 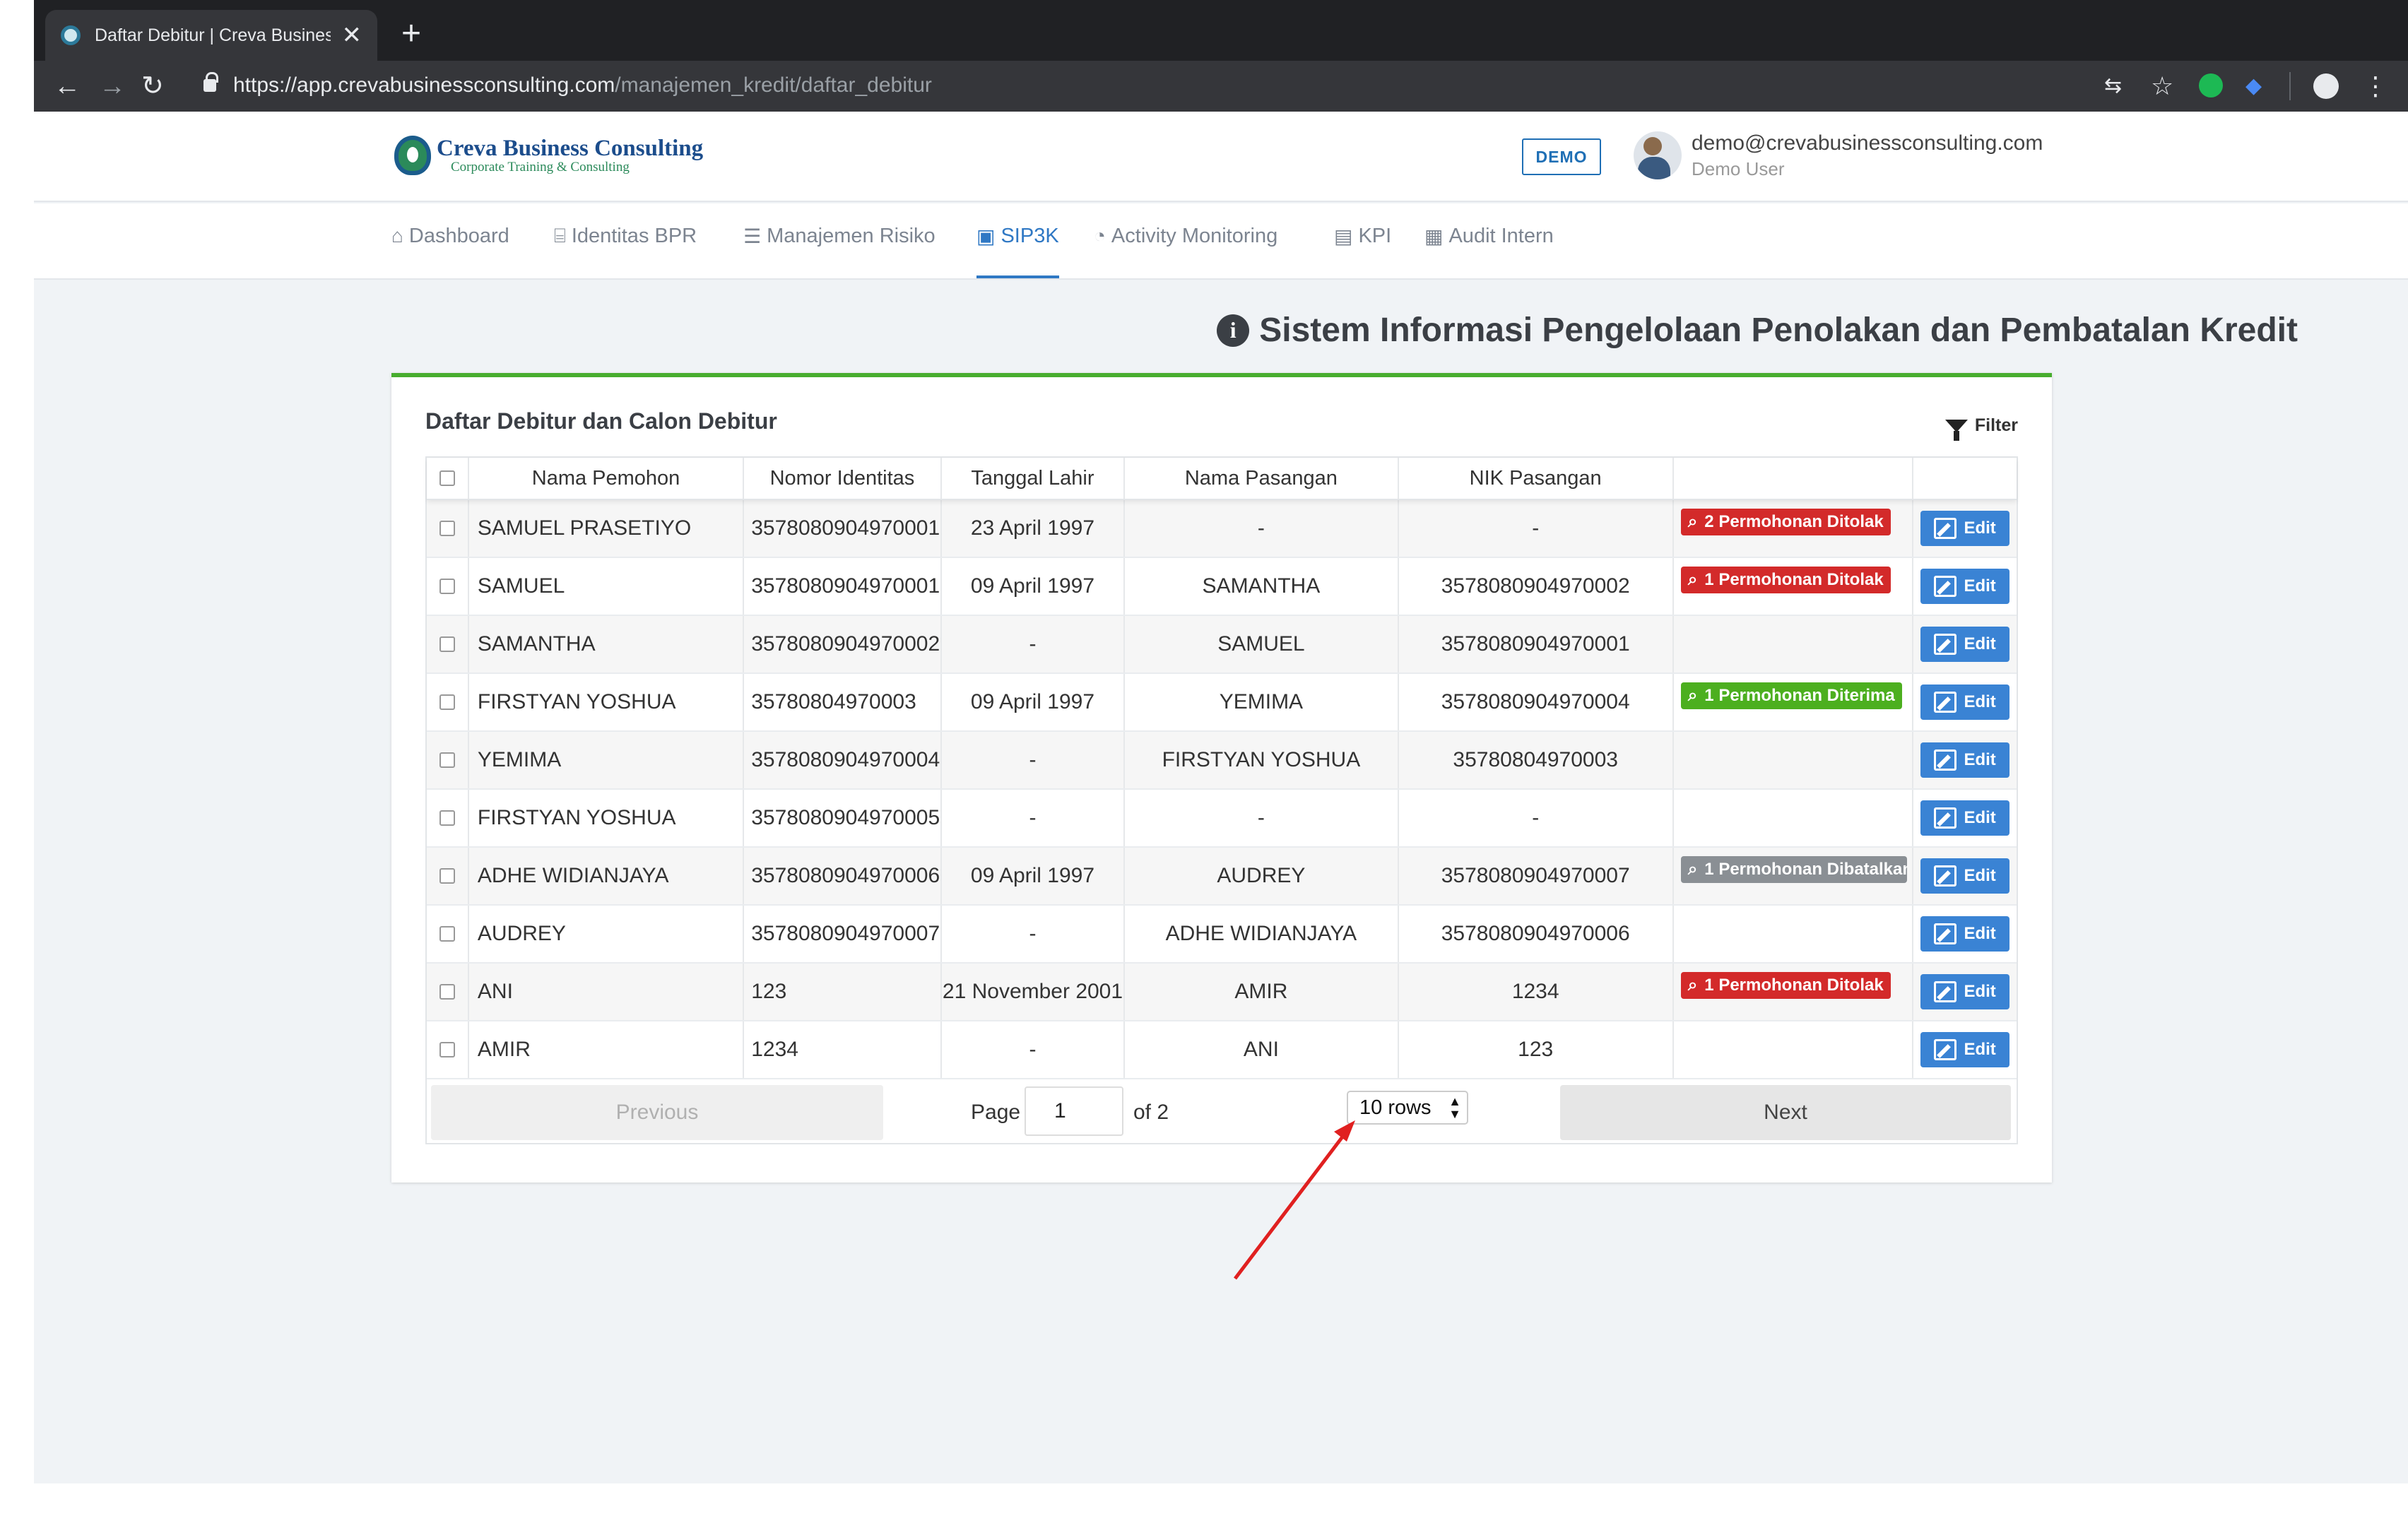 What do you see at coordinates (1536, 478) in the screenshot?
I see `column-header: NIK Pasangan` at bounding box center [1536, 478].